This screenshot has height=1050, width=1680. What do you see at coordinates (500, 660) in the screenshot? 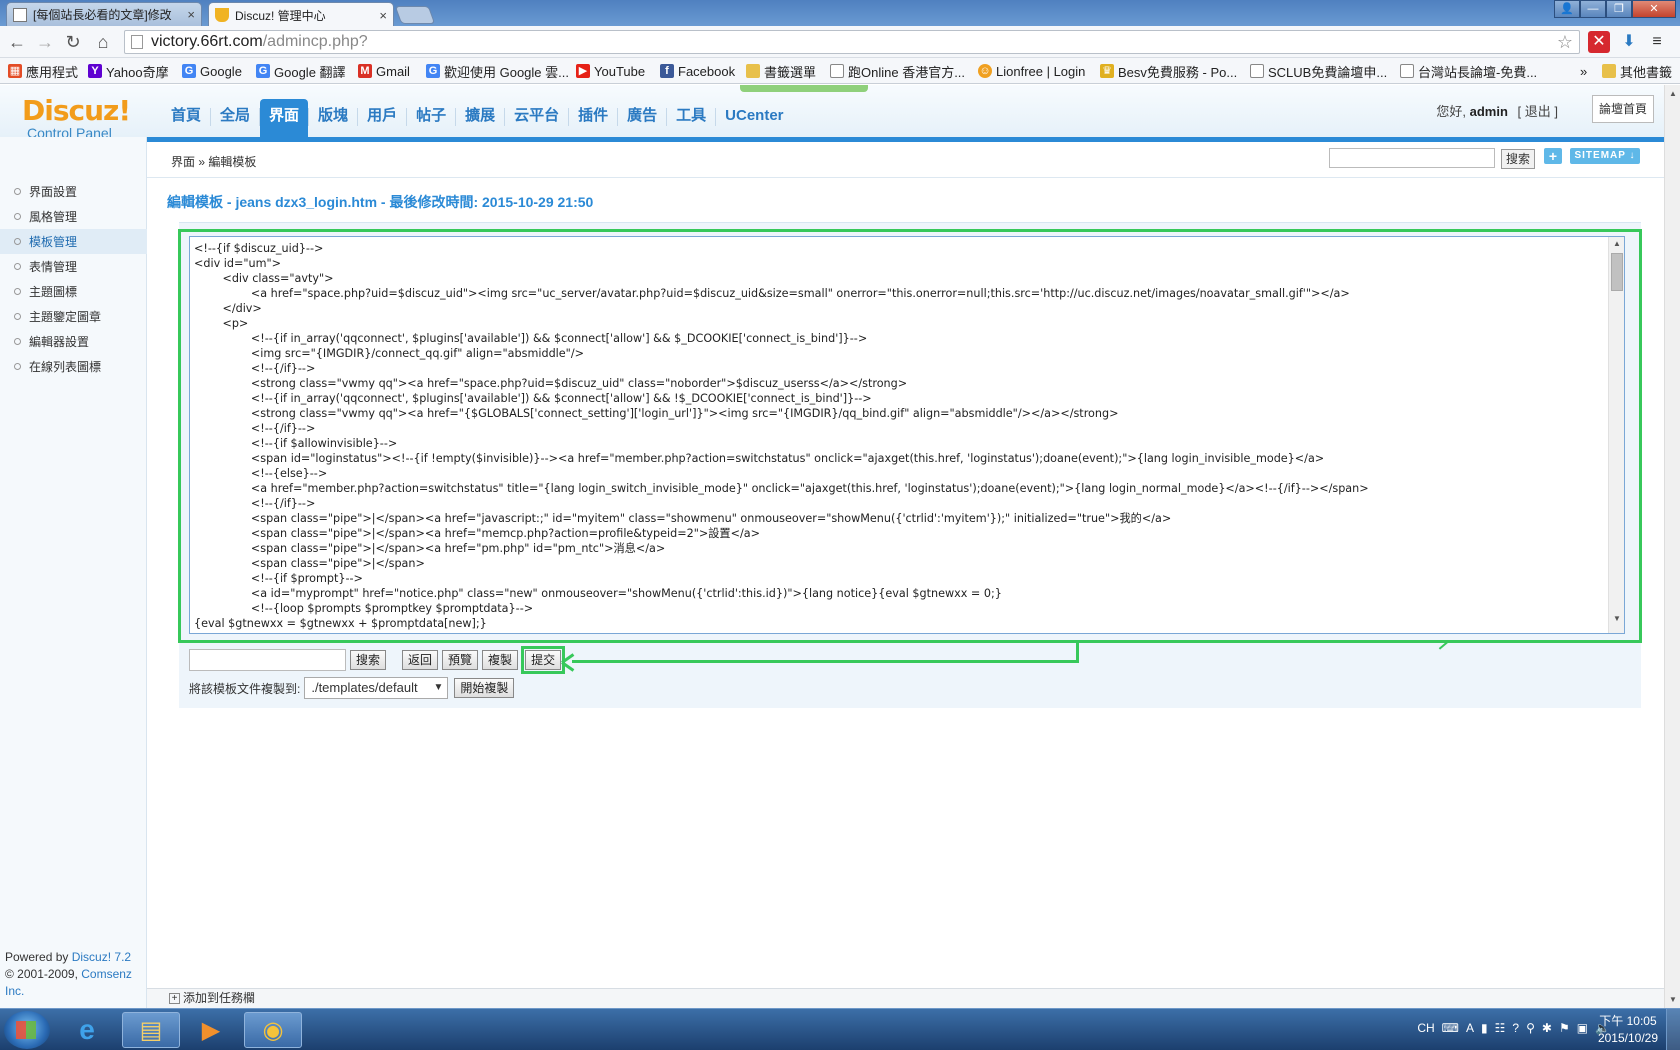
I see `copy-button: 複製` at bounding box center [500, 660].